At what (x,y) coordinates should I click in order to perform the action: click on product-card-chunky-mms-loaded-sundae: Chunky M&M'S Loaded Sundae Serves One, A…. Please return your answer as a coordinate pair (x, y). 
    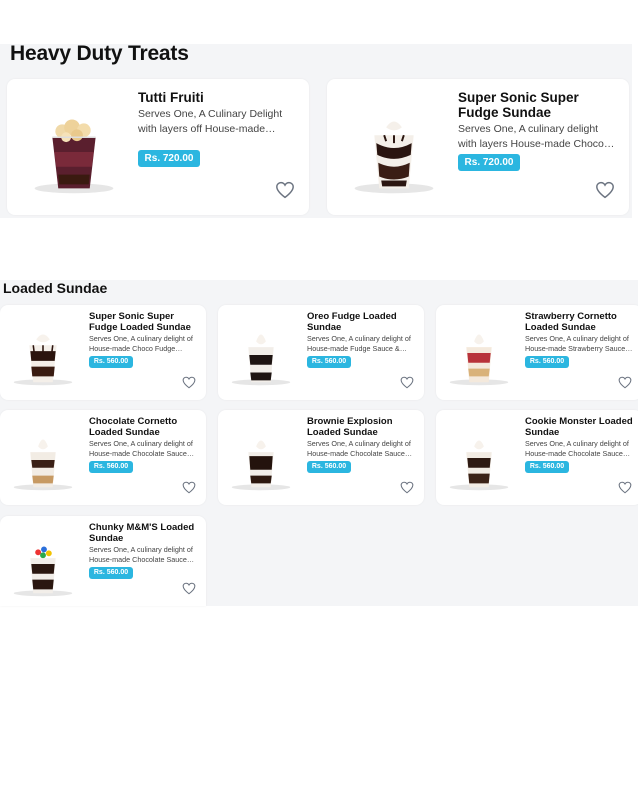
    Looking at the image, I should click on (103, 561).